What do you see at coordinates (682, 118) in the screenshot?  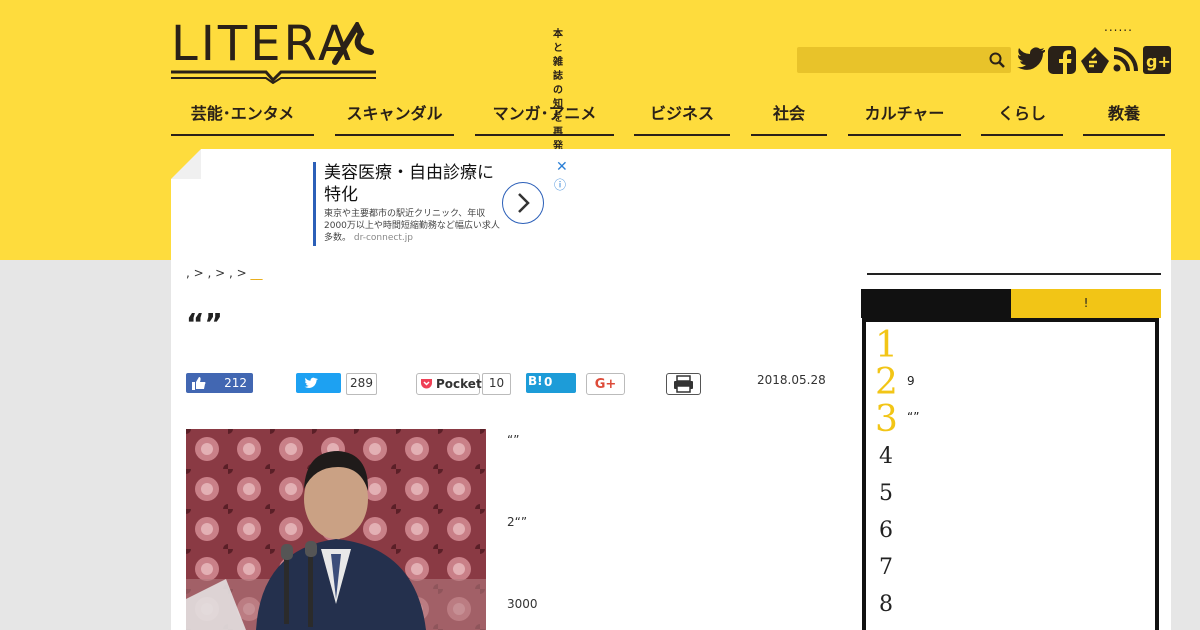 I see `nav-item-business: ビジネス` at bounding box center [682, 118].